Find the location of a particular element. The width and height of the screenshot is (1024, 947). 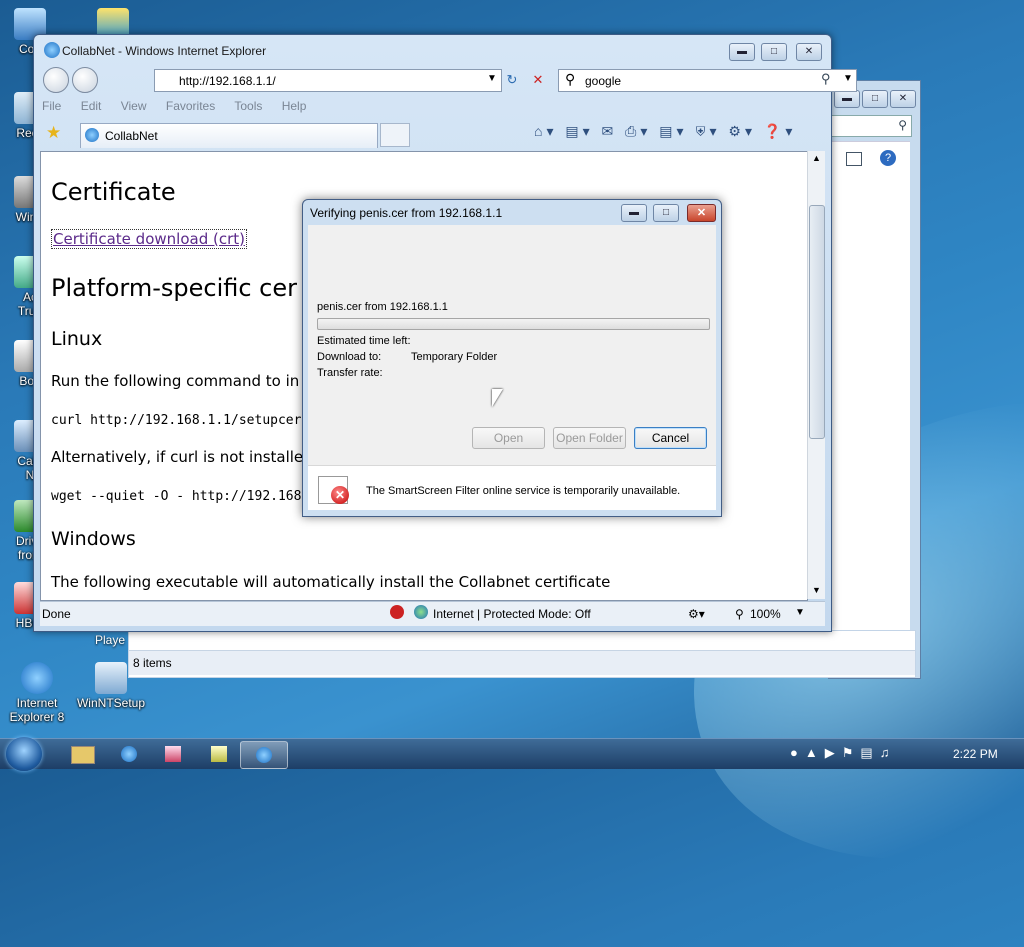

volume-icon: ♫ is located at coordinates (888, 752).